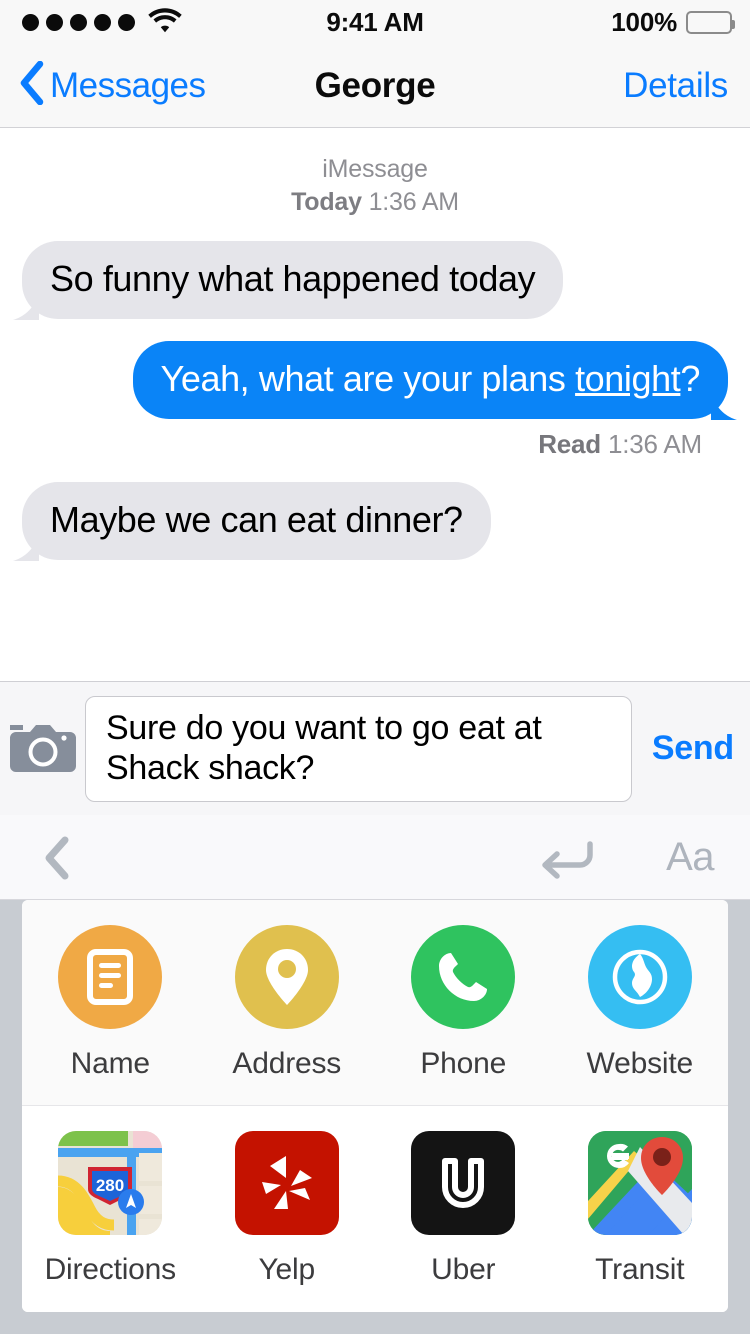  I want to click on action-item-label: Address, so click(287, 1063).